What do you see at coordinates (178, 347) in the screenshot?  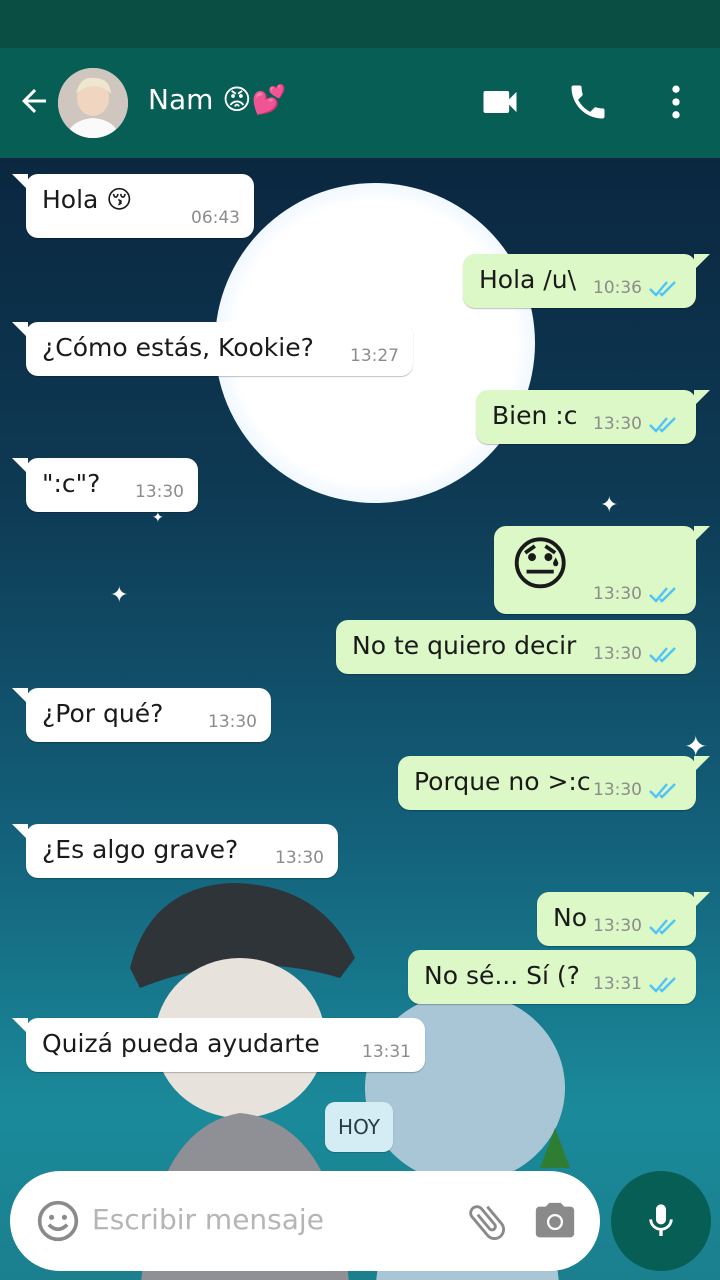 I see `message-text: ¿Cómo estás, Kookie?` at bounding box center [178, 347].